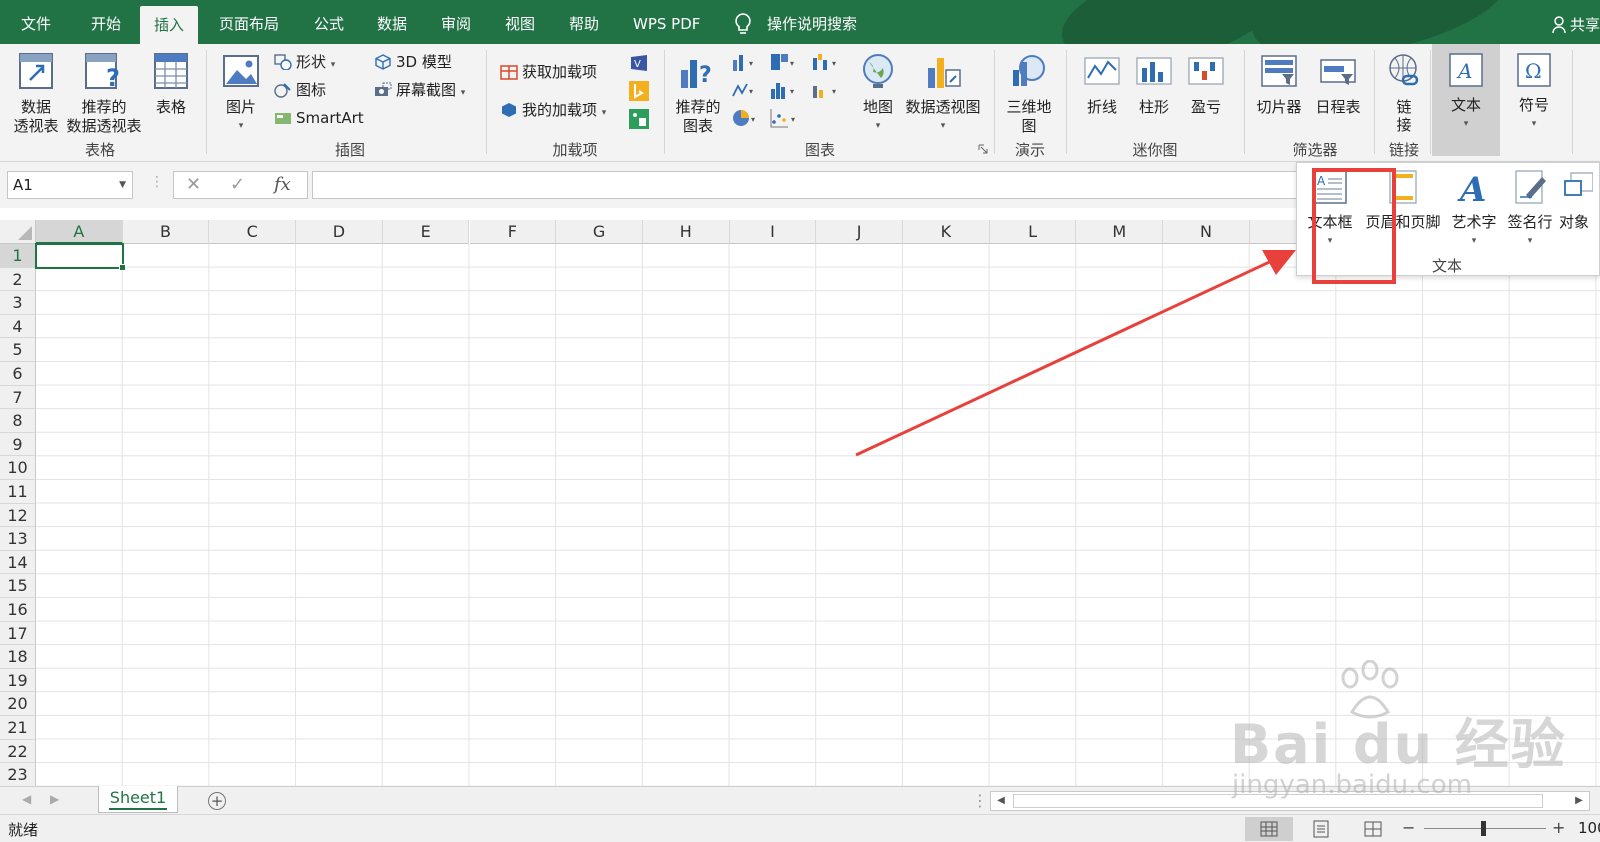  I want to click on wordart-button: A 艺术字 ▾, so click(1474, 210).